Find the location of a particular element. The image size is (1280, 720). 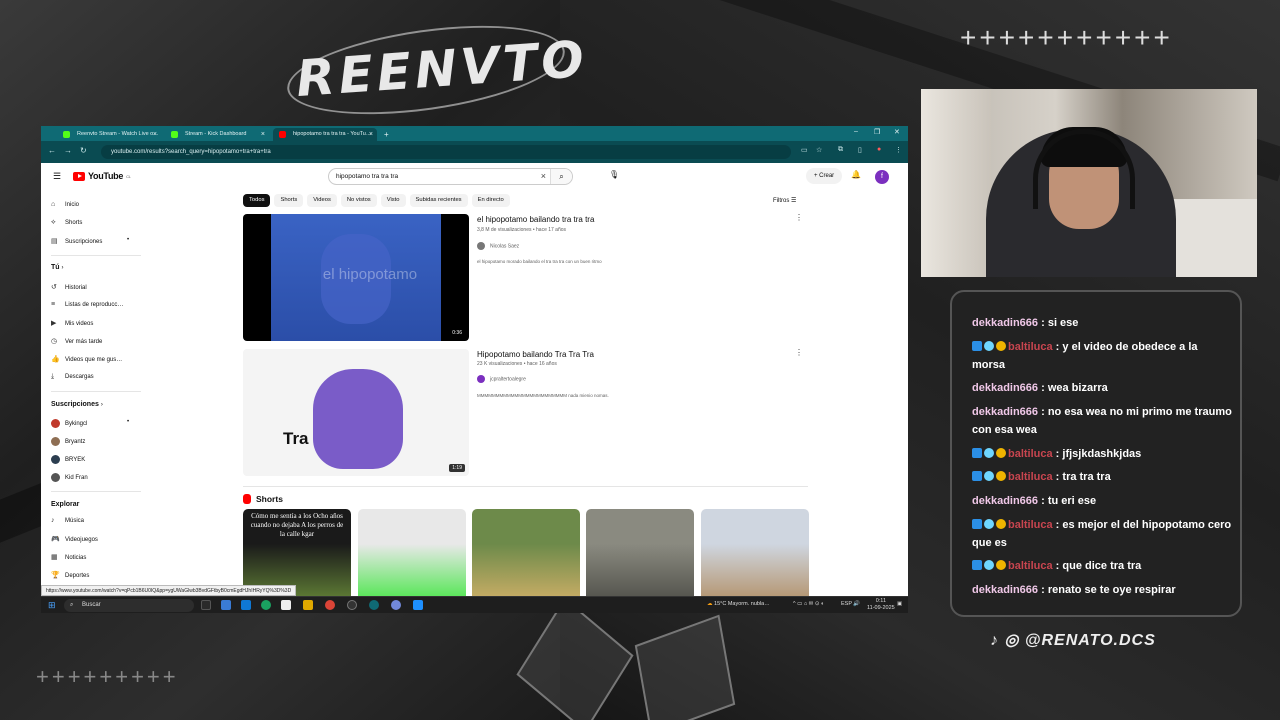

store-icon is located at coordinates (286, 605).